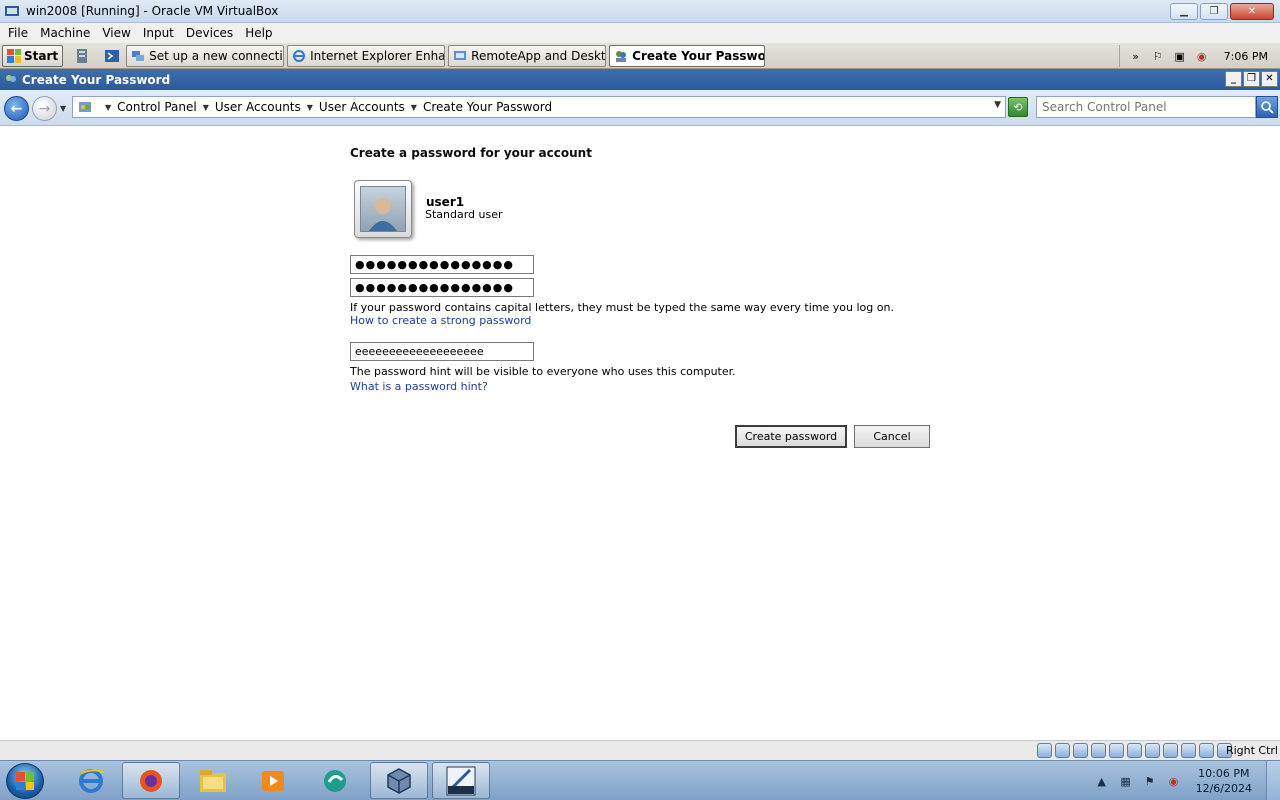 This screenshot has height=800, width=1280. I want to click on refresh-button: ⟲, so click(1018, 107).